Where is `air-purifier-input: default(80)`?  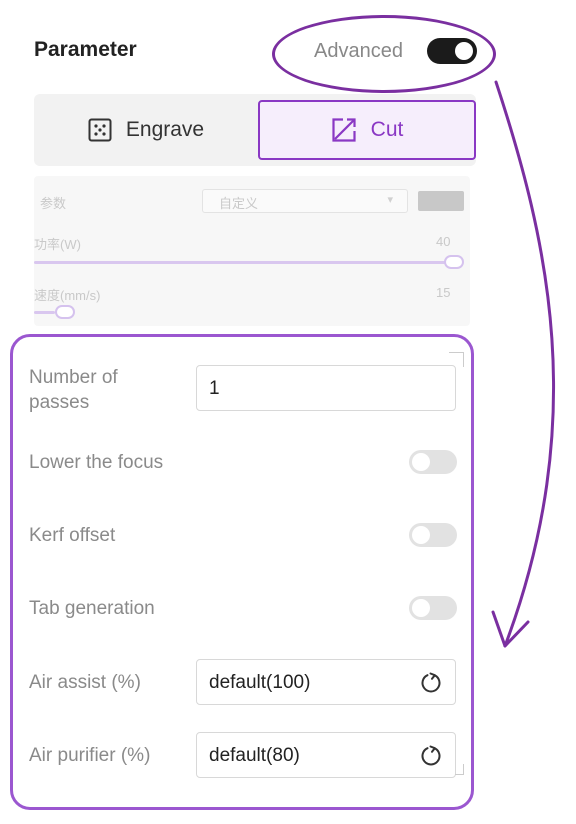 air-purifier-input: default(80) is located at coordinates (326, 755).